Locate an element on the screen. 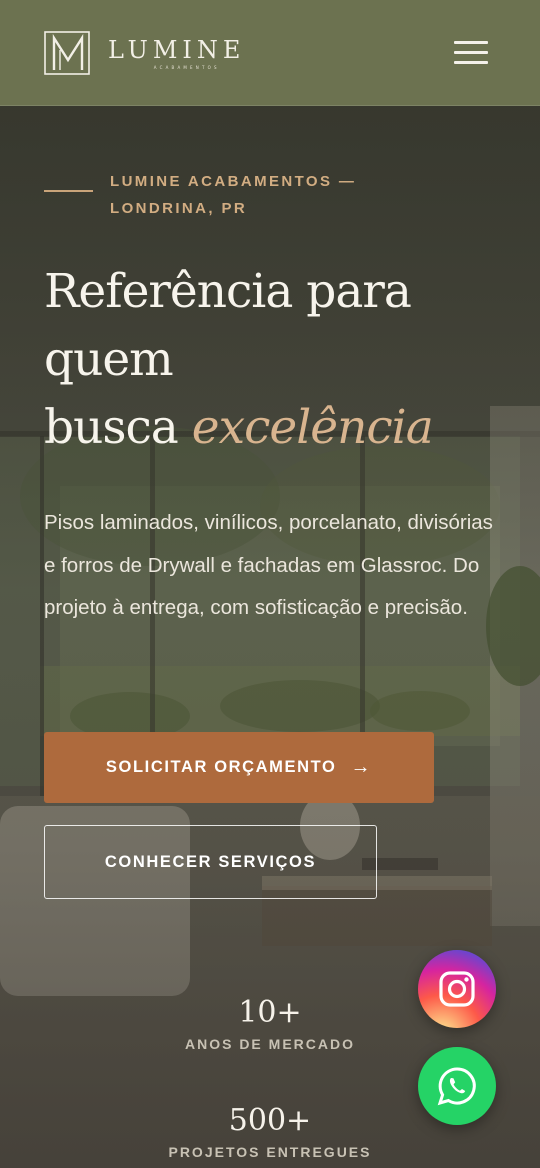 Image resolution: width=540 pixels, height=1168 pixels. headline-line-2: quem is located at coordinates (109, 359).